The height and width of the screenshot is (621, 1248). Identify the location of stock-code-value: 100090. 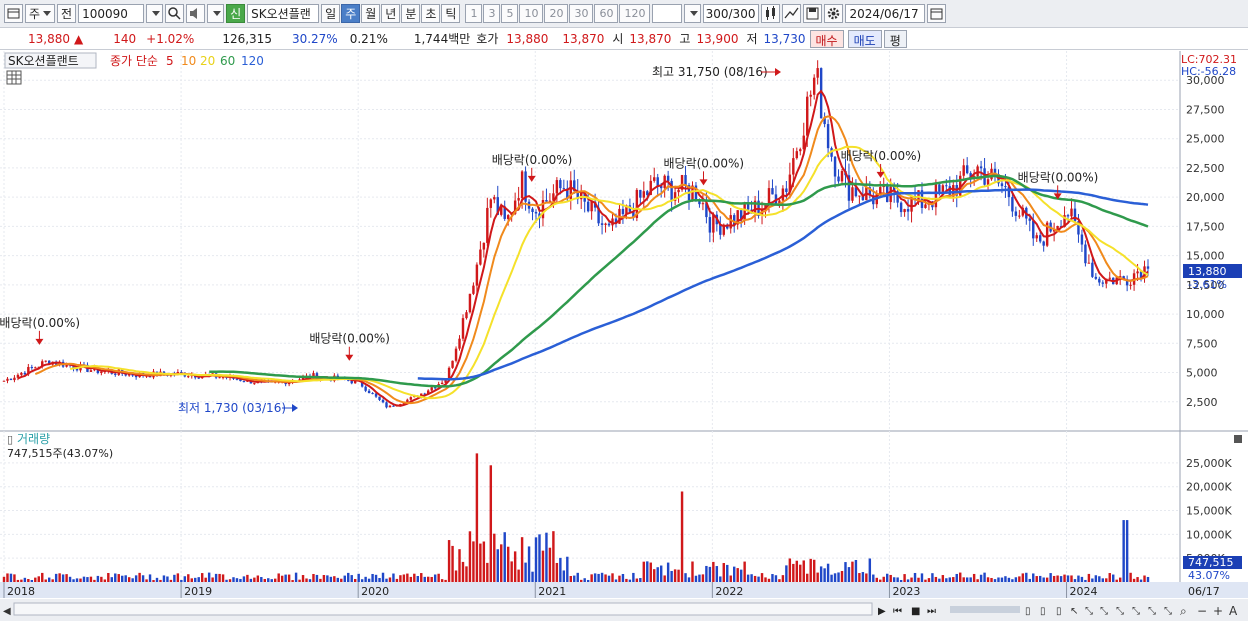
(105, 13).